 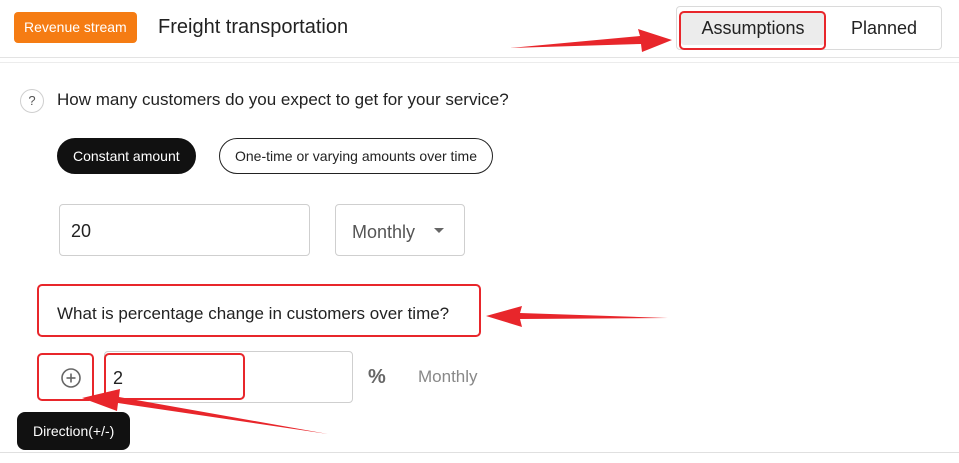 I want to click on revenue-stream-badge: Revenue stream, so click(x=75, y=27).